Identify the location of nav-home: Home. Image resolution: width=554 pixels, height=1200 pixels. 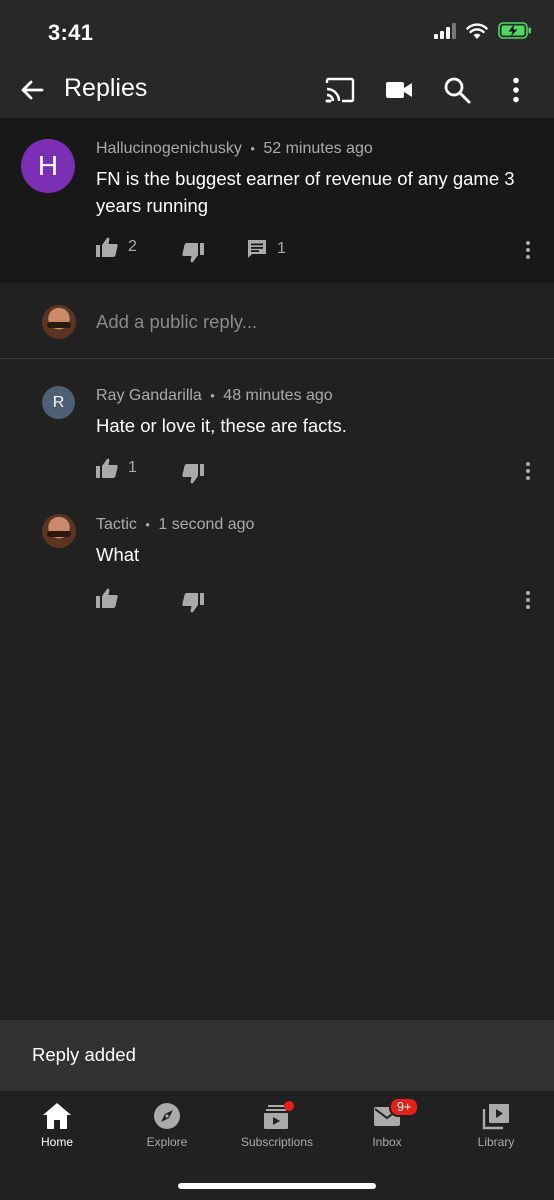
(57, 1129).